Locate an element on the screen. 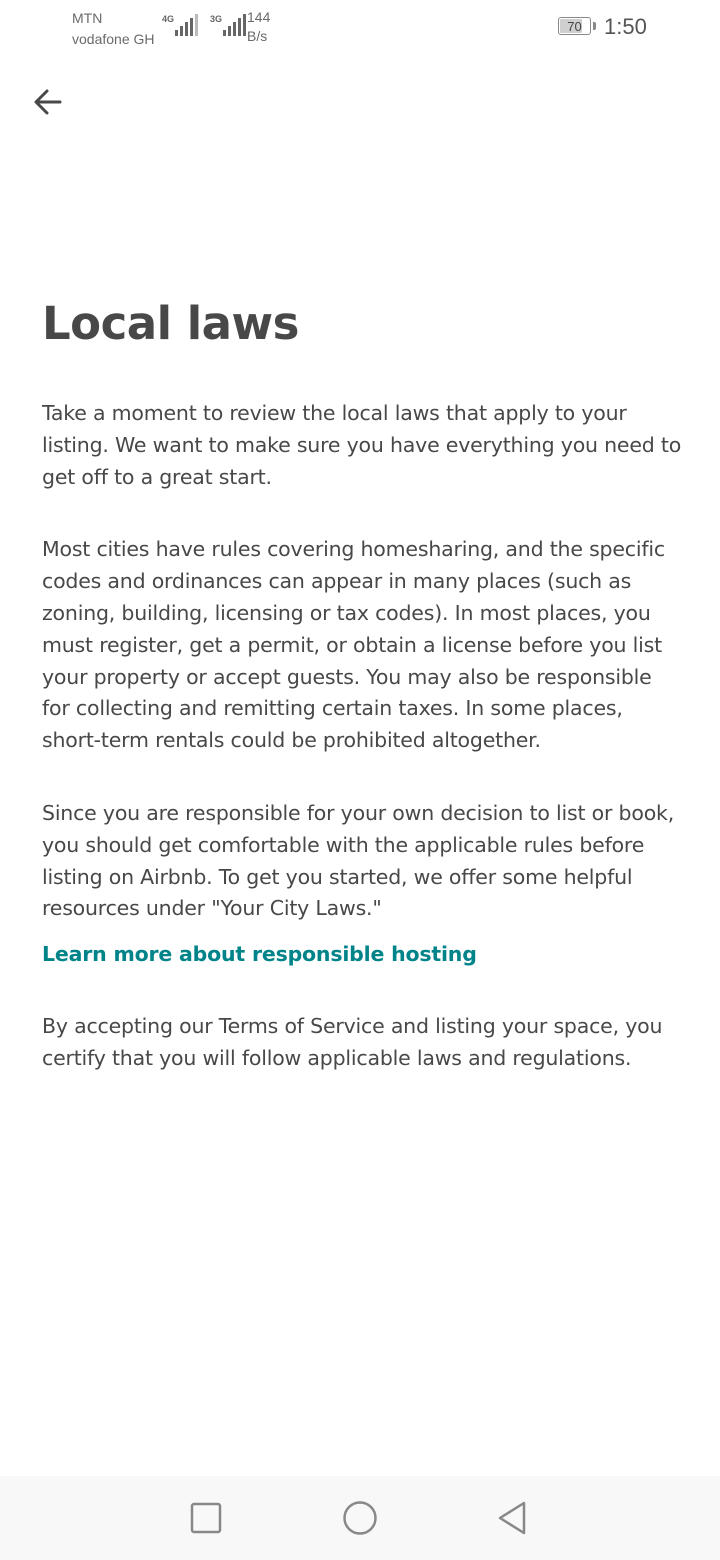 The width and height of the screenshot is (720, 1560). clock: 1:50 is located at coordinates (625, 26).